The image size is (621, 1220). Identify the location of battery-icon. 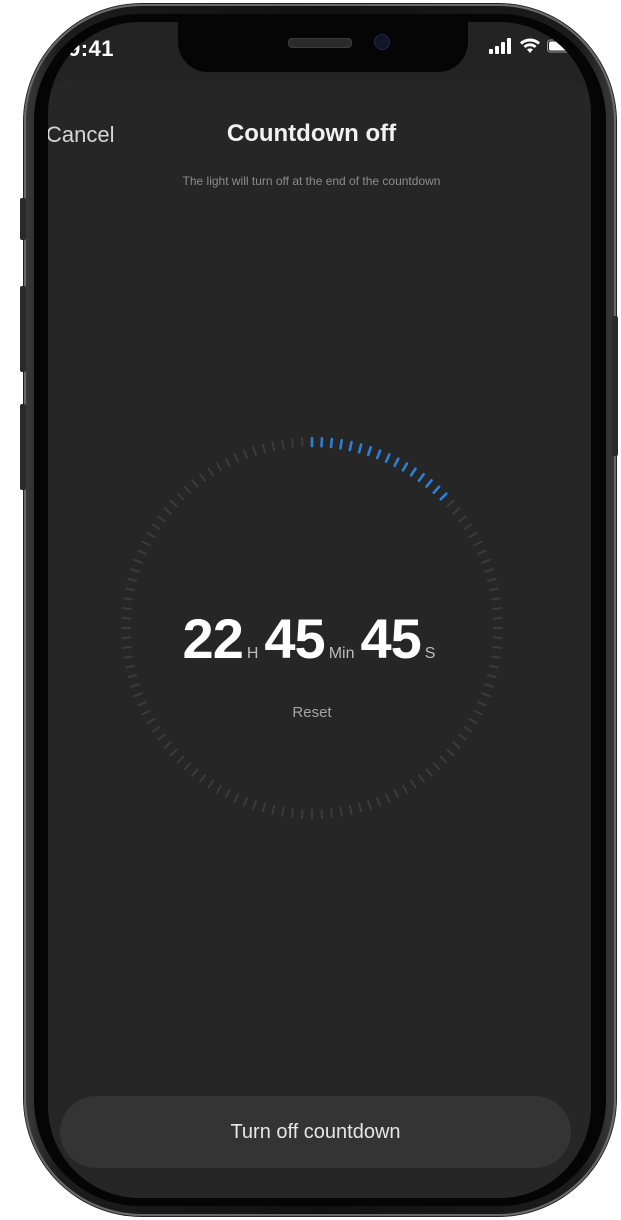
(561, 46).